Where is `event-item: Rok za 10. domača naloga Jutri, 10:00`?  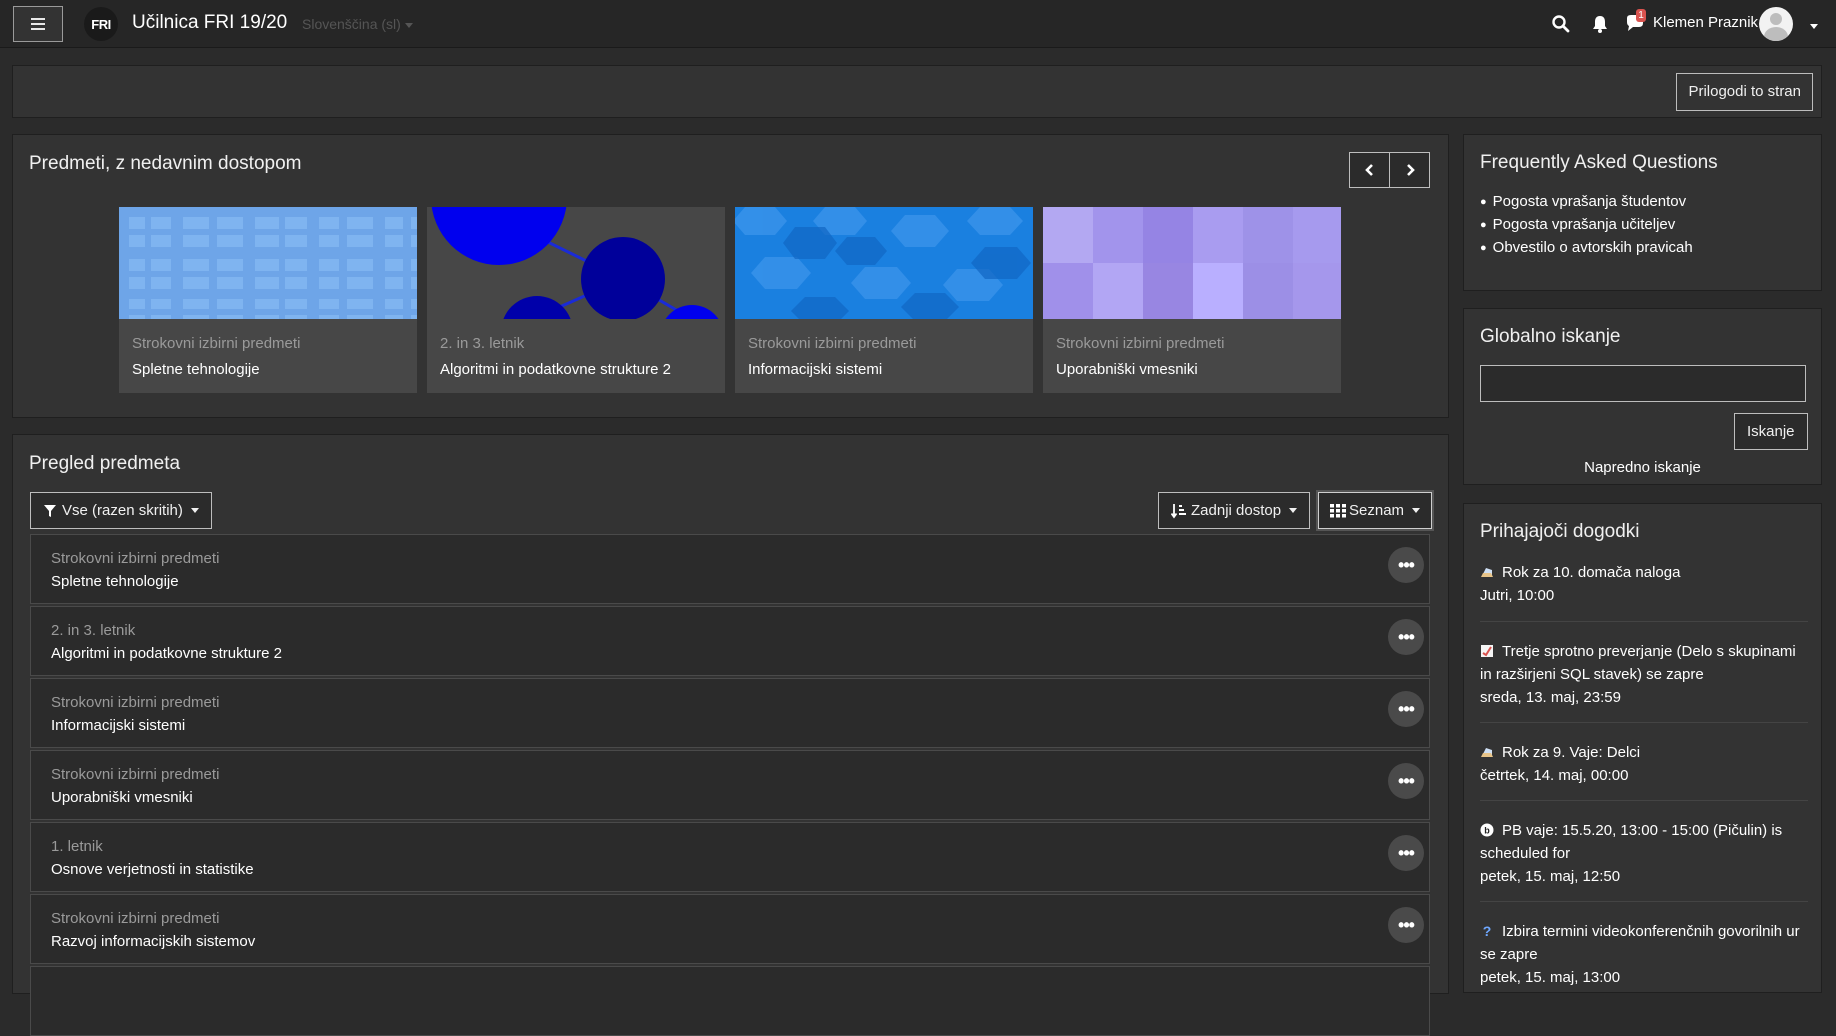
event-item: Rok za 10. domača naloga Jutri, 10:00 is located at coordinates (1644, 584).